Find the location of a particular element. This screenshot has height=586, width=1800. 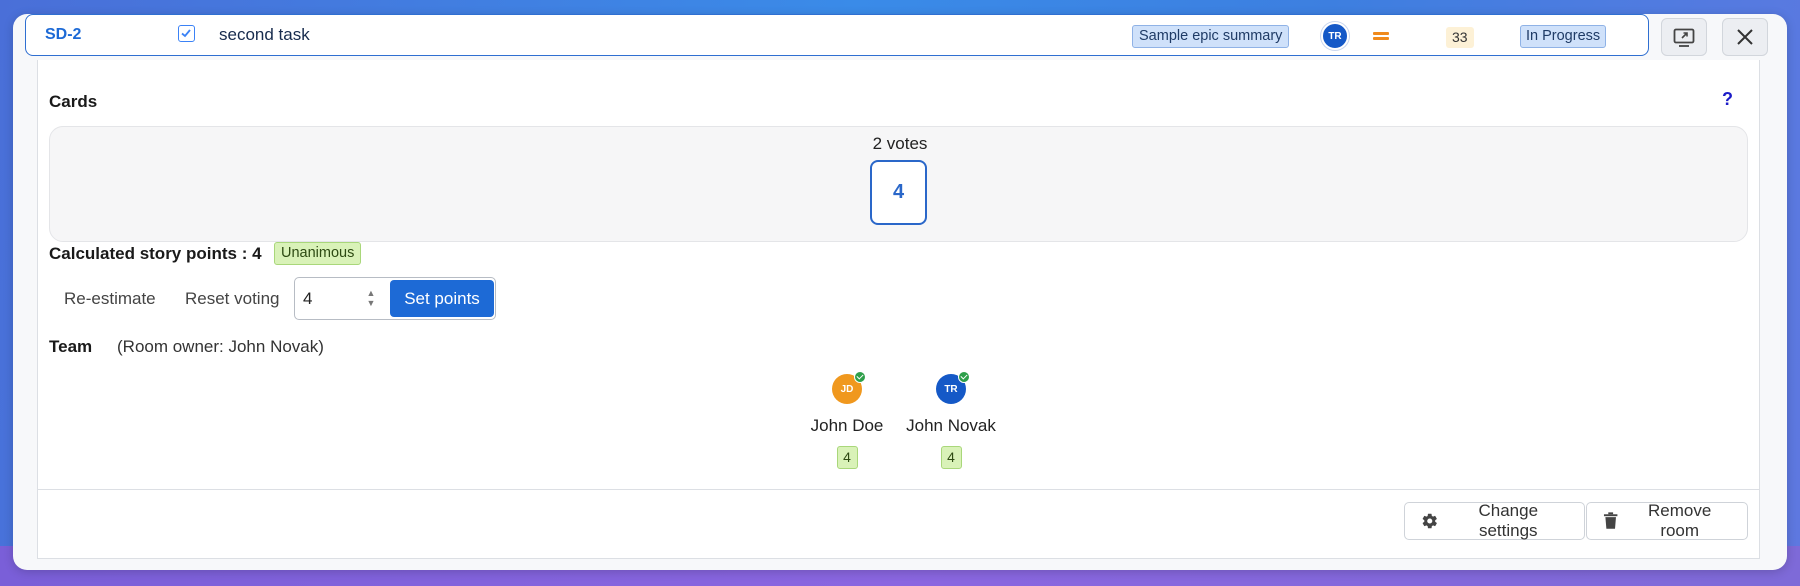

avatar: JD is located at coordinates (849, 387).